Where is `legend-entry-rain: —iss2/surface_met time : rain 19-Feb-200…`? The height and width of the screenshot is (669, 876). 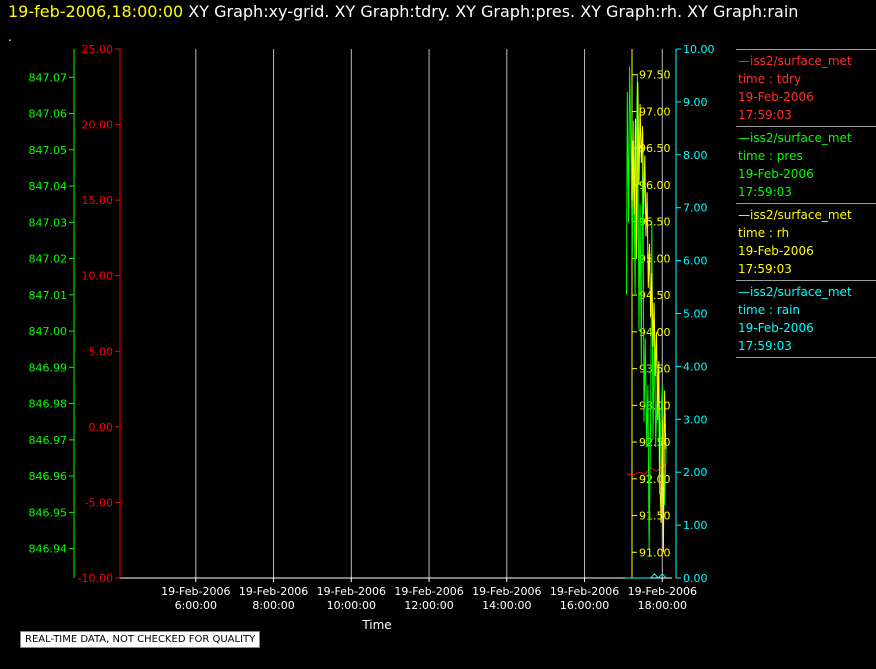 legend-entry-rain: —iss2/surface_met time : rain 19-Feb-200… is located at coordinates (806, 318).